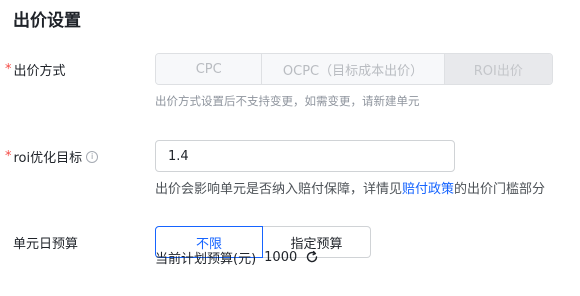 The height and width of the screenshot is (296, 580). I want to click on bid-method-option-roi: ROI出价, so click(498, 69).